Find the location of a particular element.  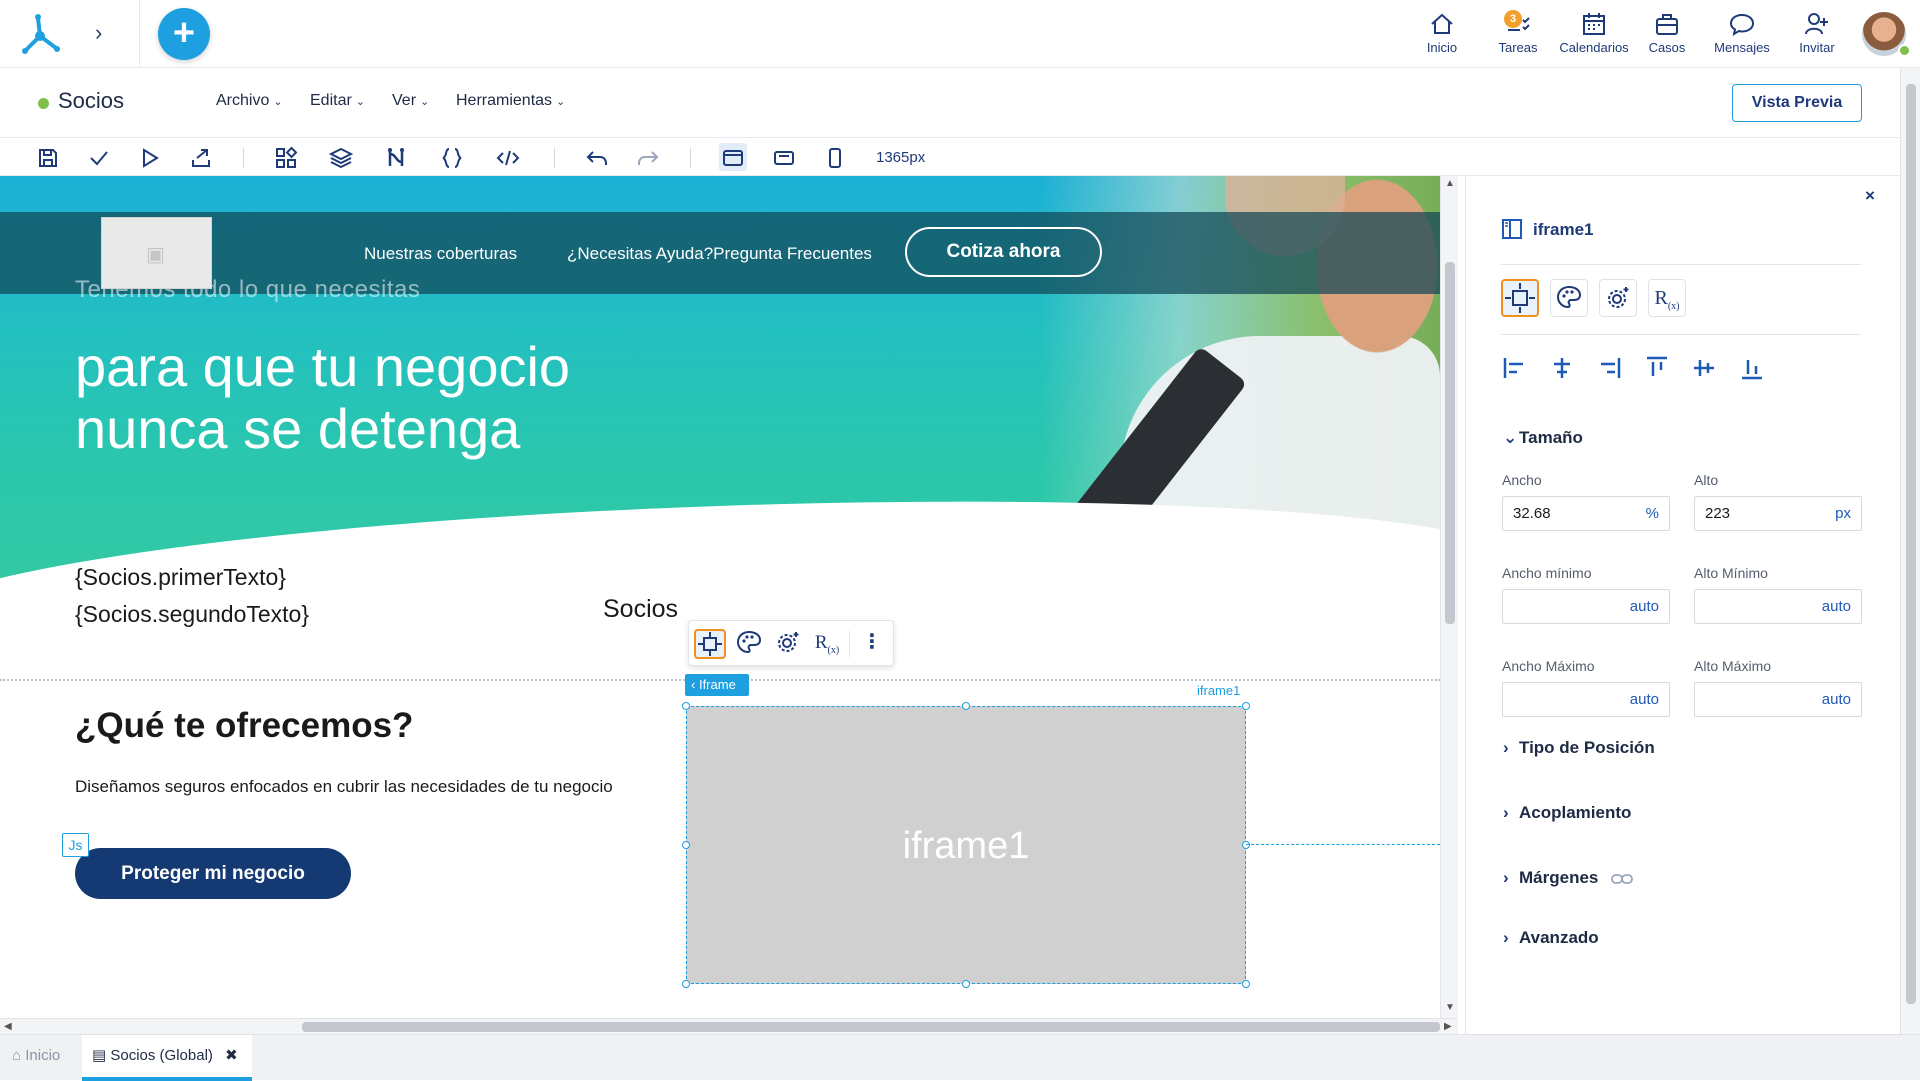

resize-handle-tr is located at coordinates (1246, 706).